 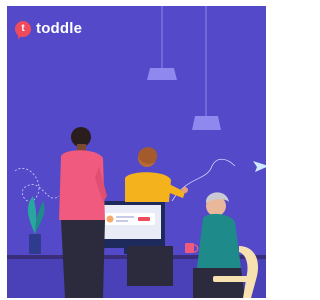 What do you see at coordinates (83, 212) in the screenshot?
I see `person-man-pink-shirt` at bounding box center [83, 212].